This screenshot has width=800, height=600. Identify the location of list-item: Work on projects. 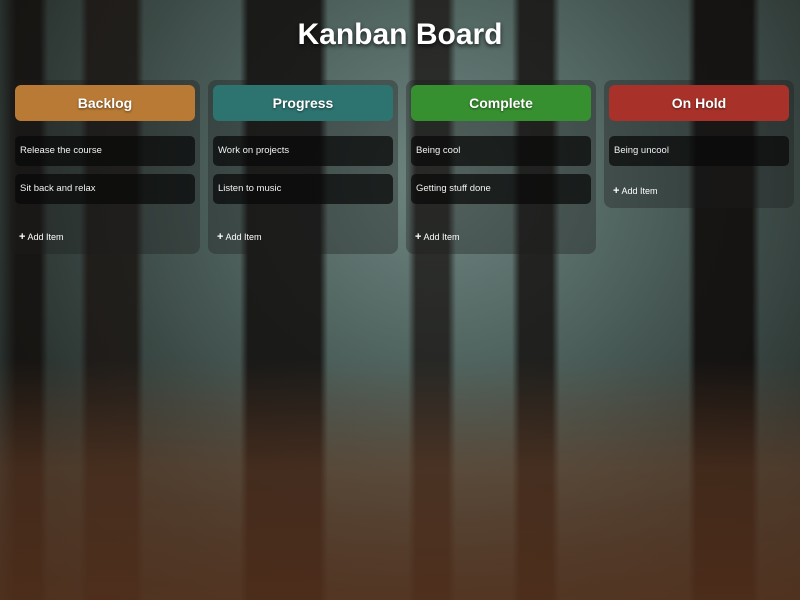
(303, 151).